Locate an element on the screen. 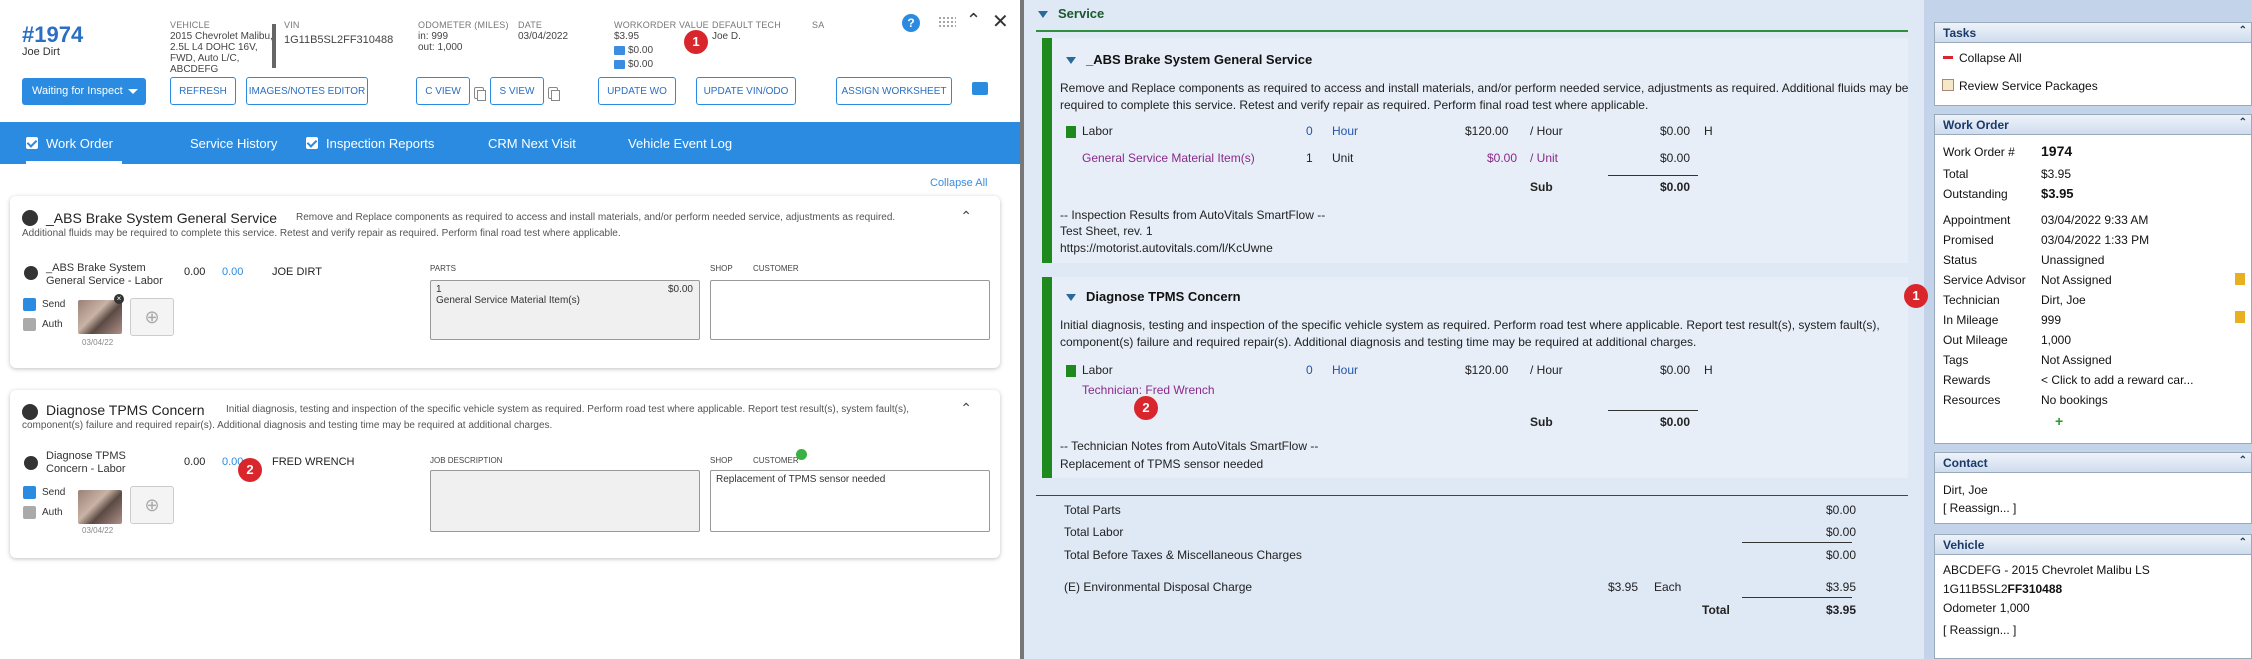  approved-check-icon is located at coordinates (801, 454).